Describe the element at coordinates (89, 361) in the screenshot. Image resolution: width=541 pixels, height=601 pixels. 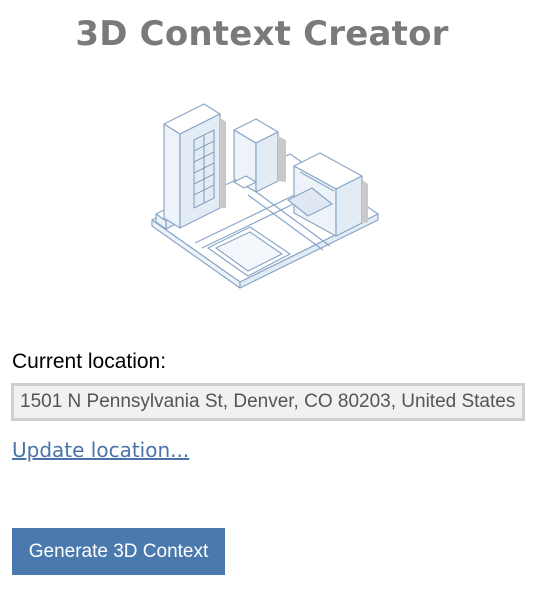
I see `current-location-label: Current location:` at that location.